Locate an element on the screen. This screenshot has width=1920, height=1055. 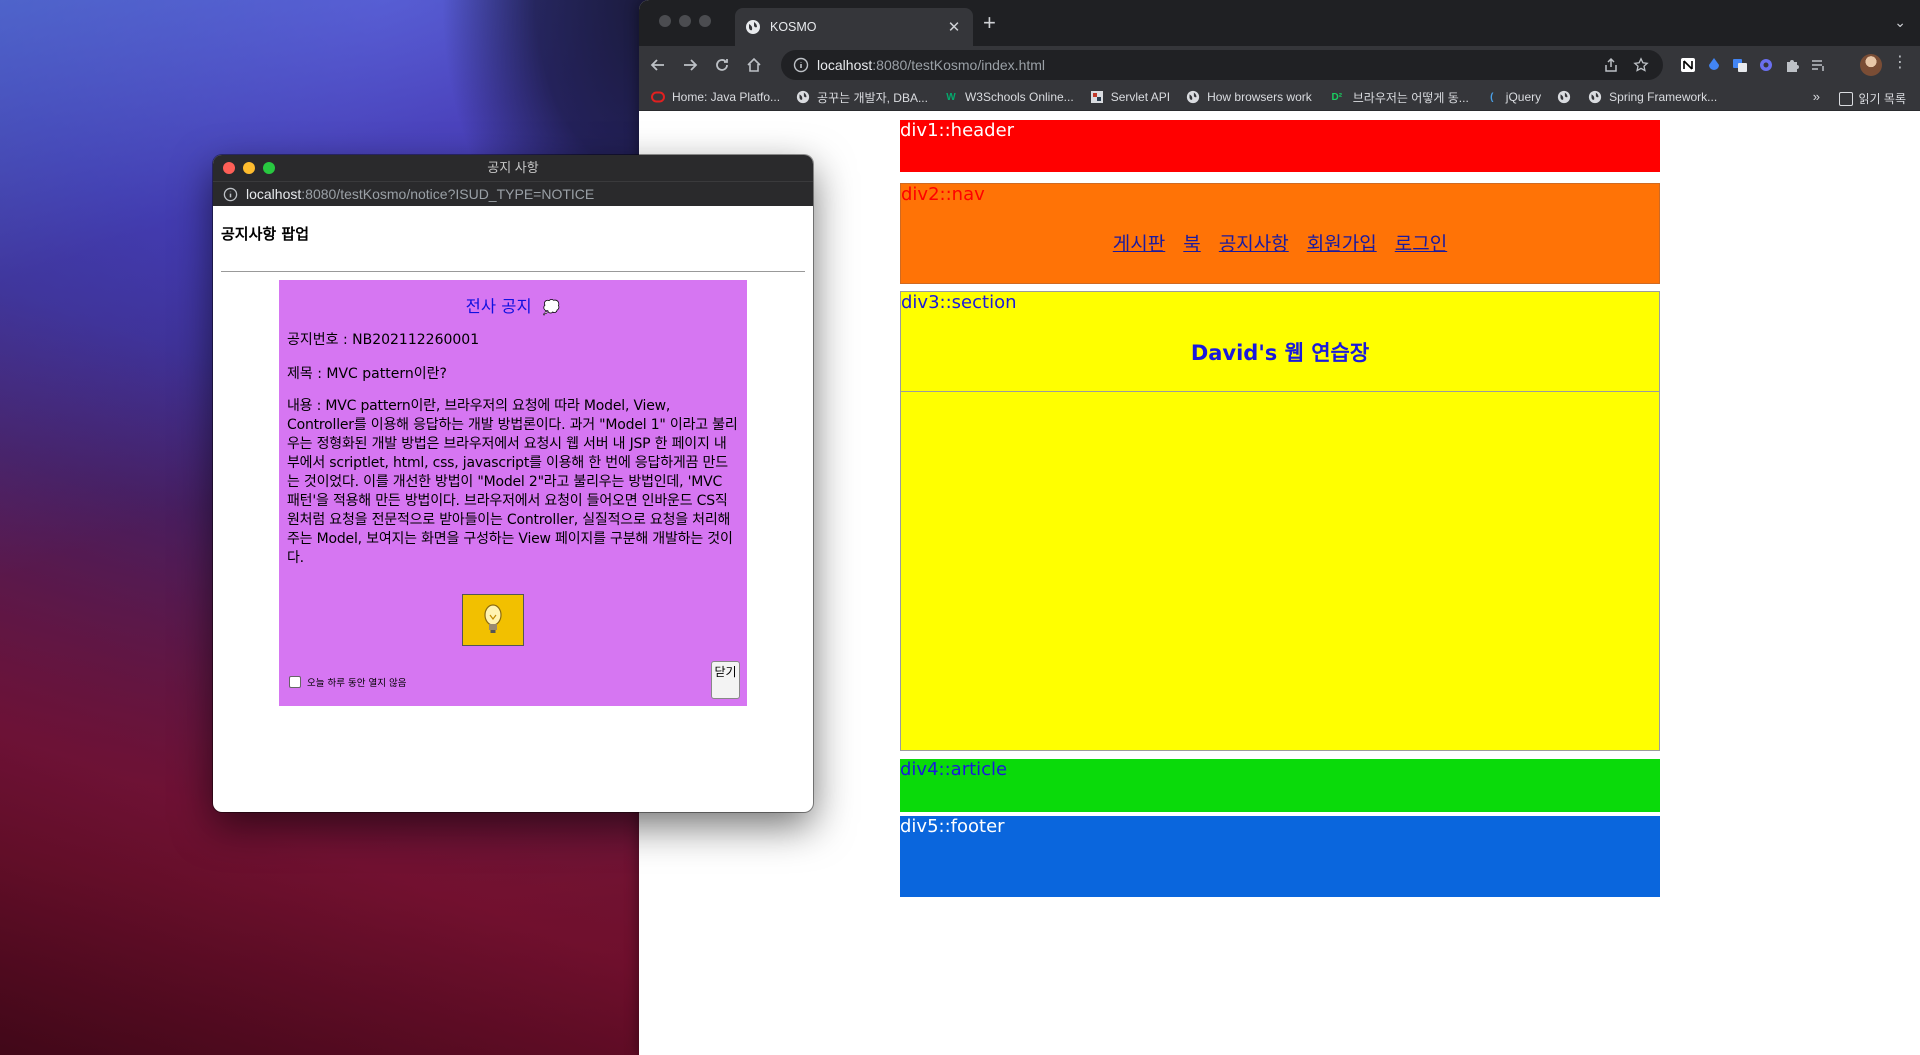
footer-label: div5::footer is located at coordinates (952, 826).